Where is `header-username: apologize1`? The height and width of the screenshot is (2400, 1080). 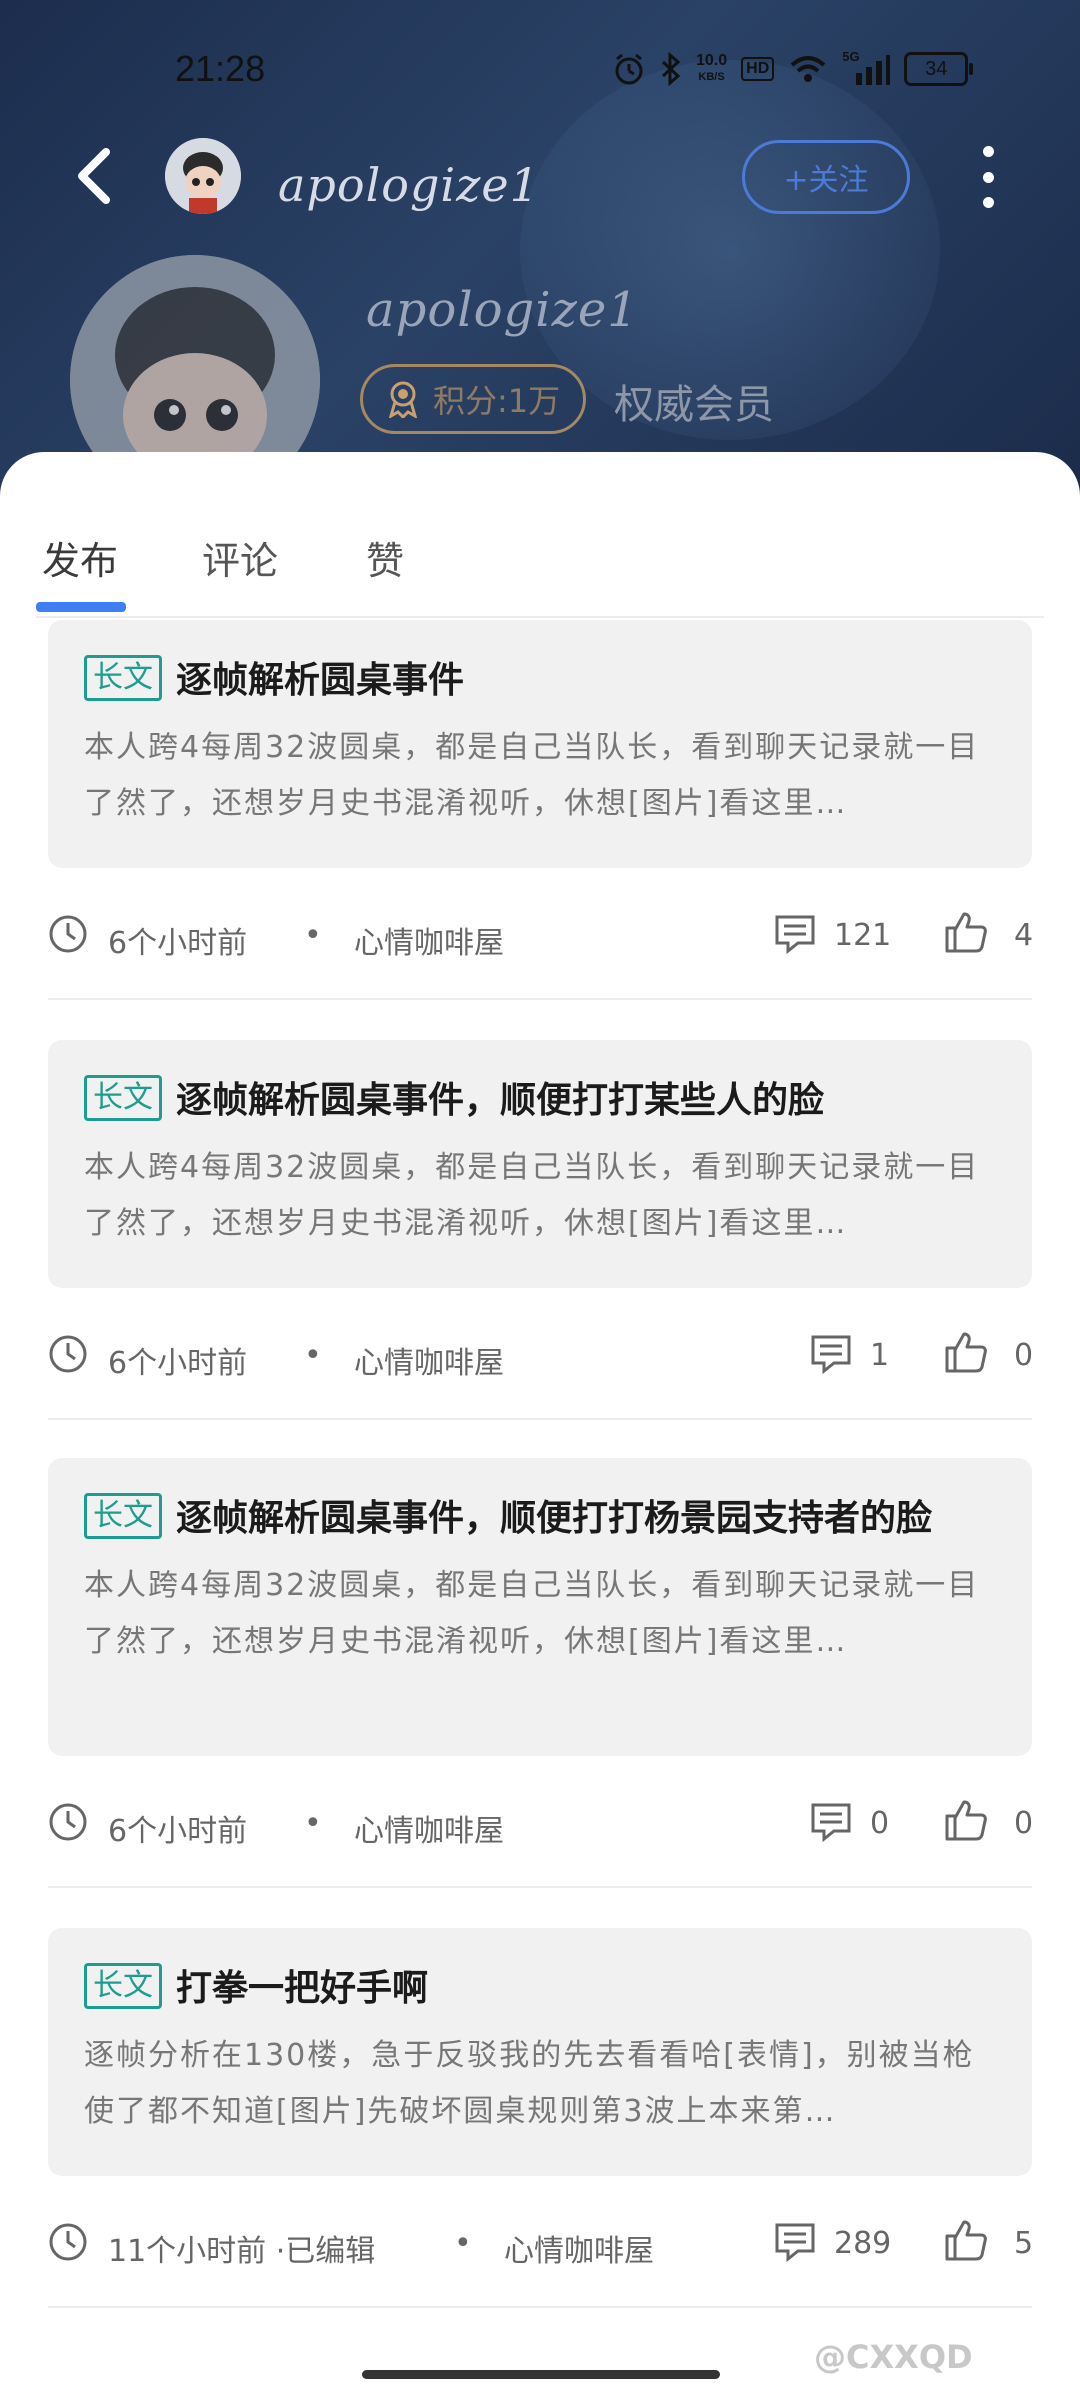
header-username: apologize1 is located at coordinates (409, 185).